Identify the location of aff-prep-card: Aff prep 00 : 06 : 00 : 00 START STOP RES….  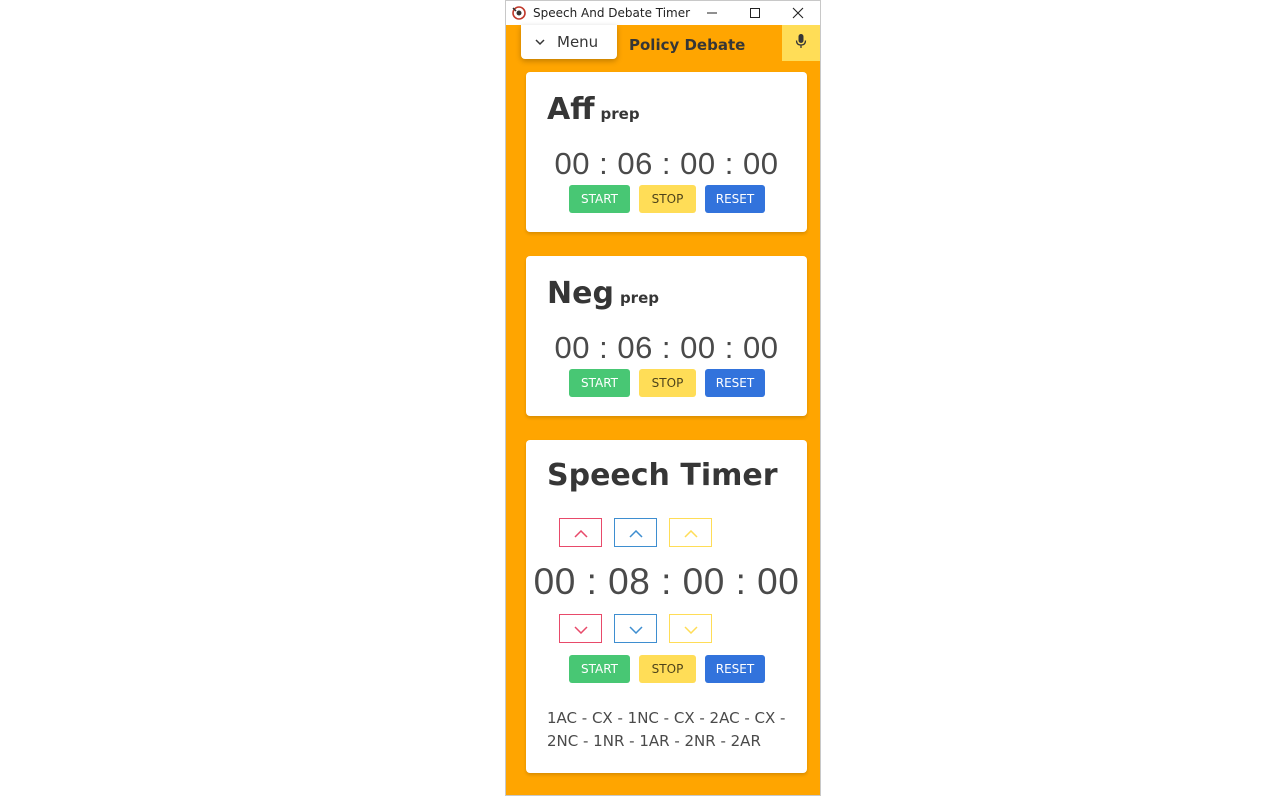
(666, 152).